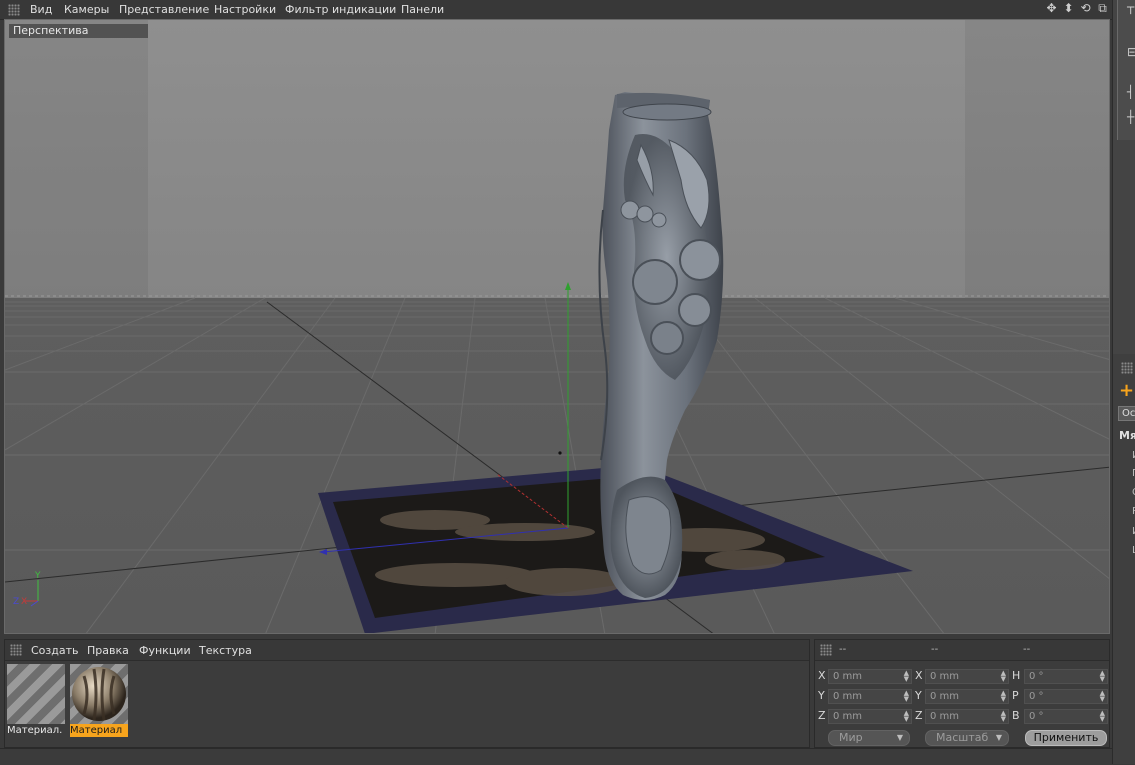 Image resolution: width=1135 pixels, height=765 pixels. What do you see at coordinates (848, 716) in the screenshot?
I see `pos-z-value: 0 mm` at bounding box center [848, 716].